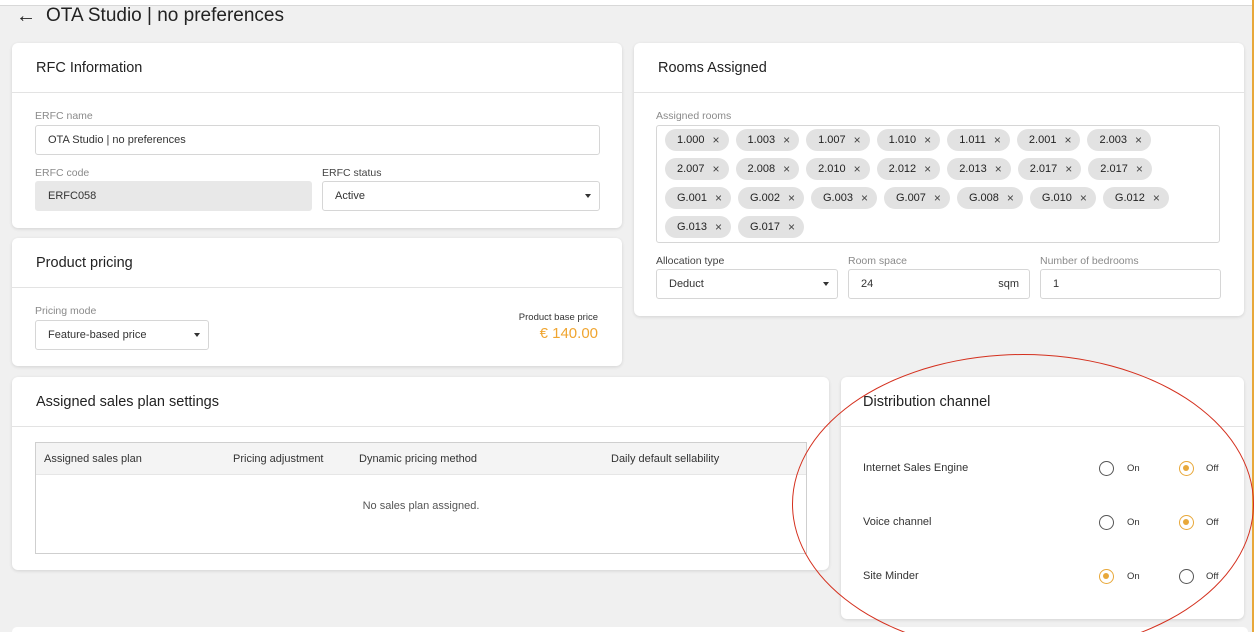 This screenshot has width=1254, height=632. I want to click on allocation-type-value: Deduct, so click(686, 284).